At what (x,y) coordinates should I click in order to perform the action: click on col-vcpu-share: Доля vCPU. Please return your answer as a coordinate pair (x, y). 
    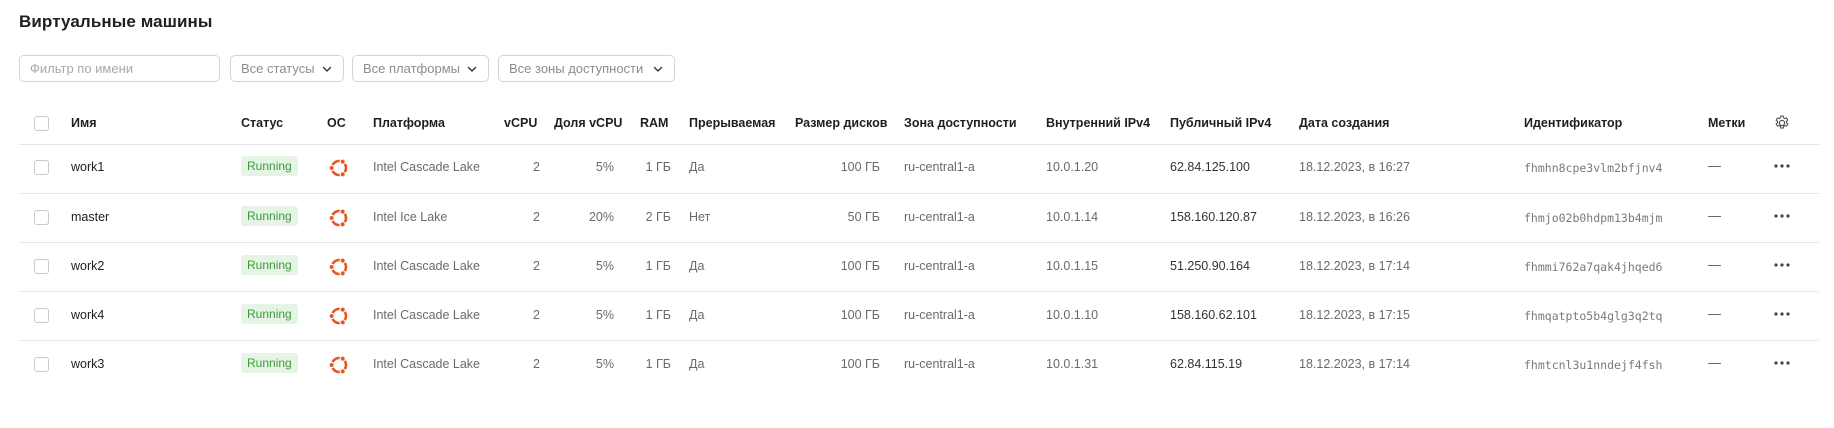
    Looking at the image, I should click on (588, 123).